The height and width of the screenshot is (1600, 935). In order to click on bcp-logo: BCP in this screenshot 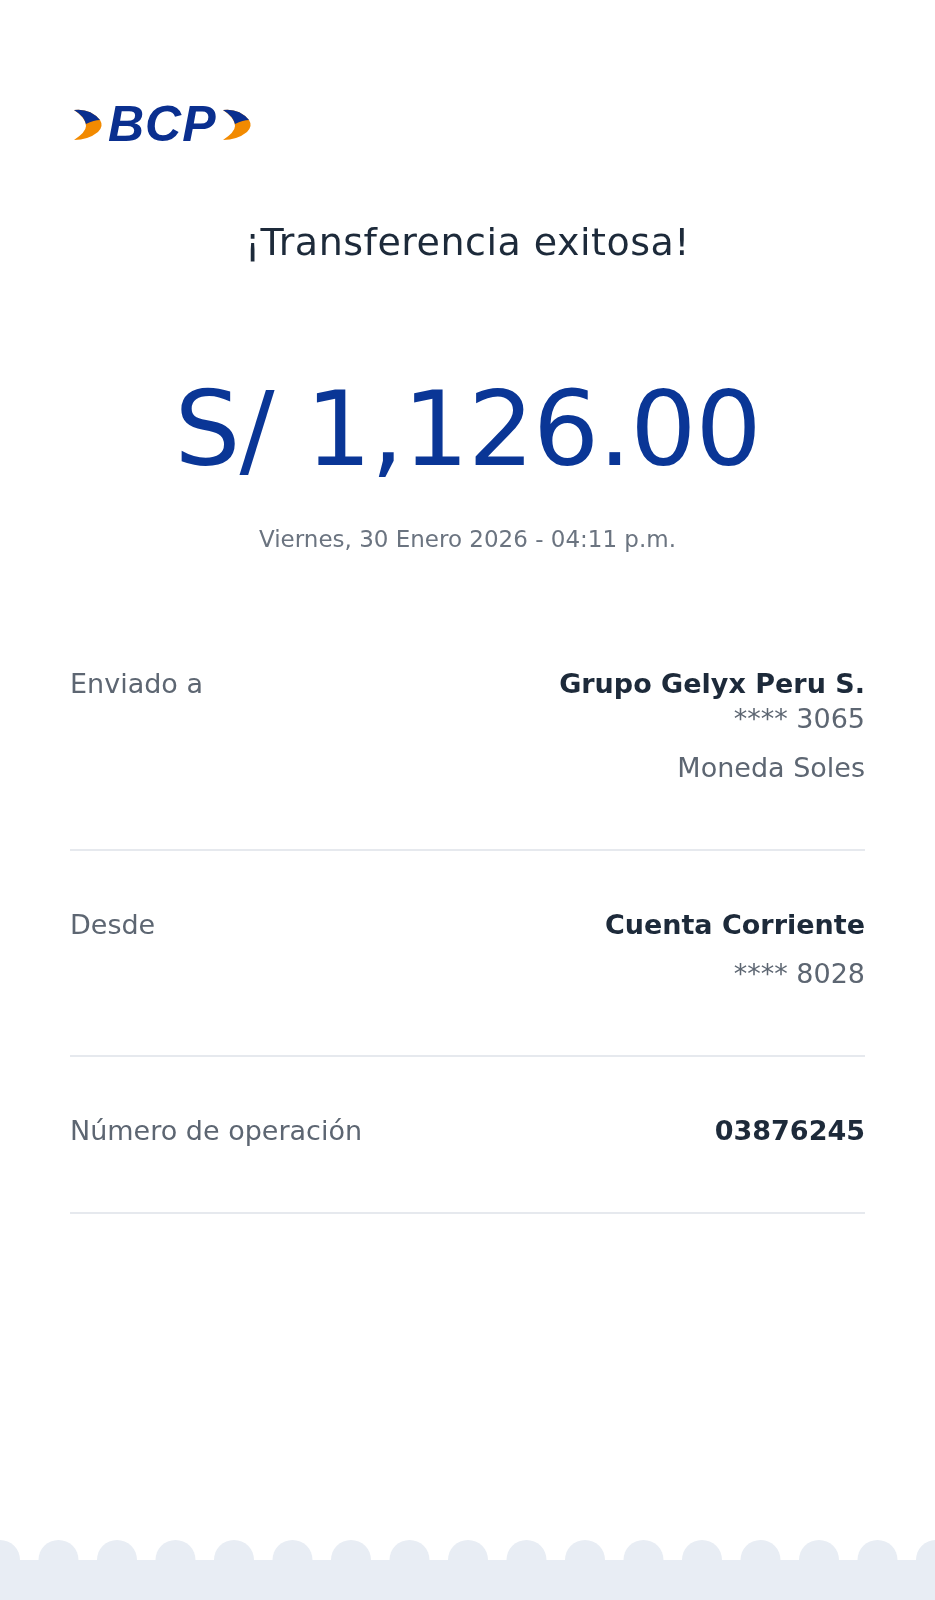, I will do `click(162, 124)`.